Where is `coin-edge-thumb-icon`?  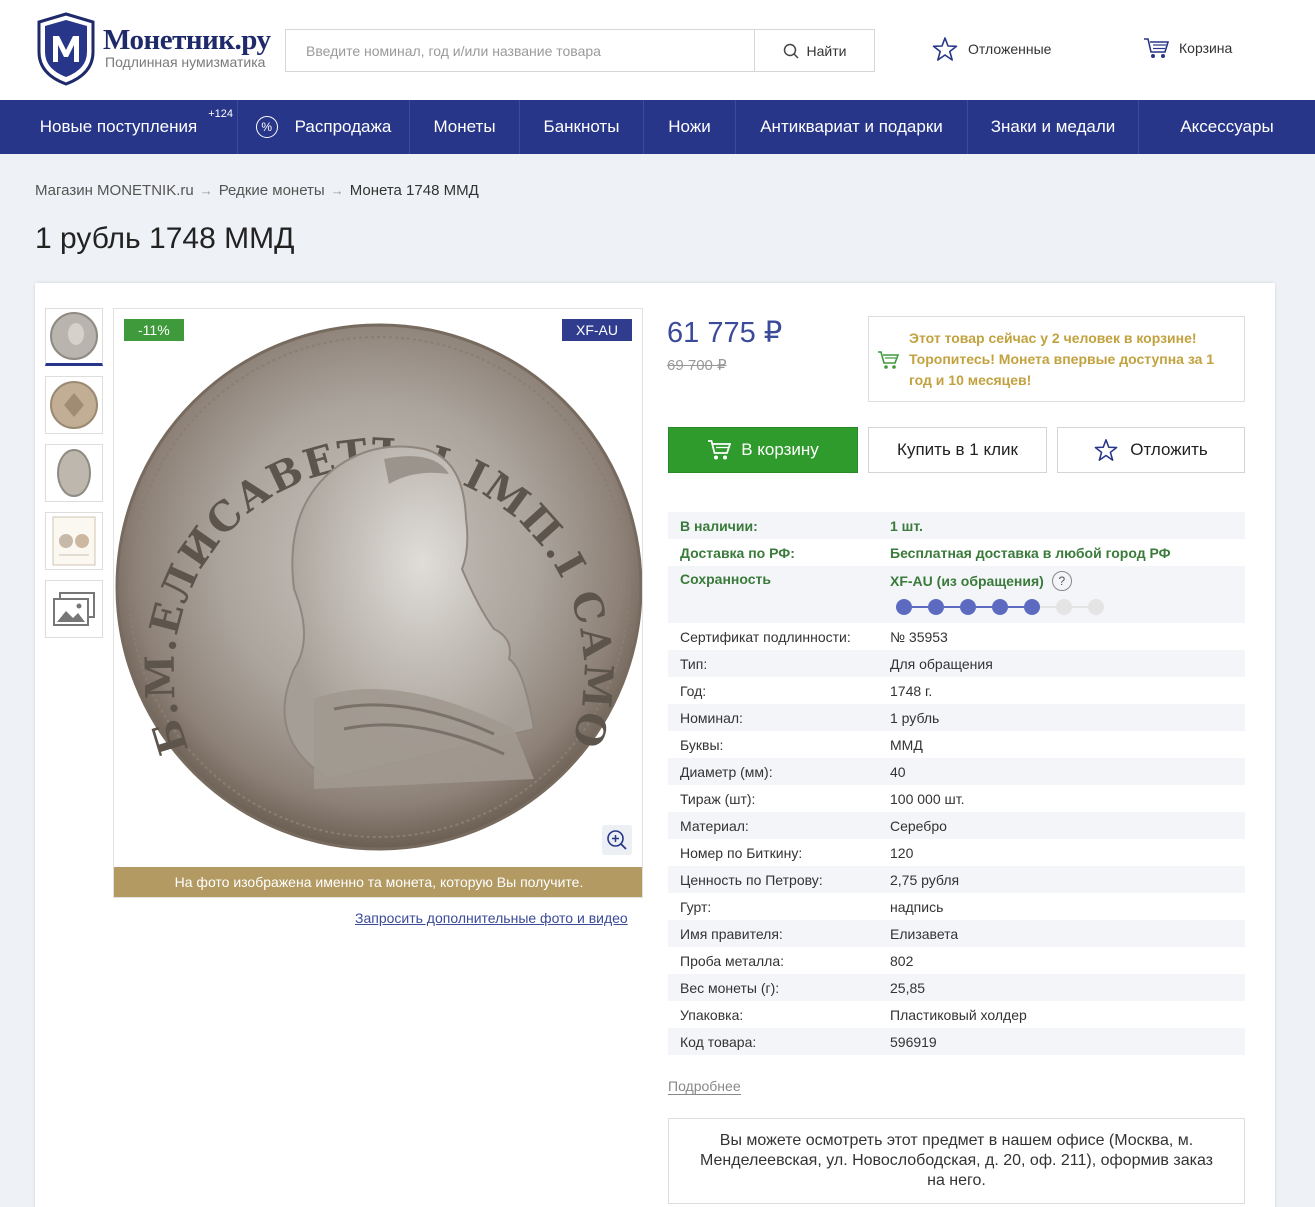 coin-edge-thumb-icon is located at coordinates (74, 473).